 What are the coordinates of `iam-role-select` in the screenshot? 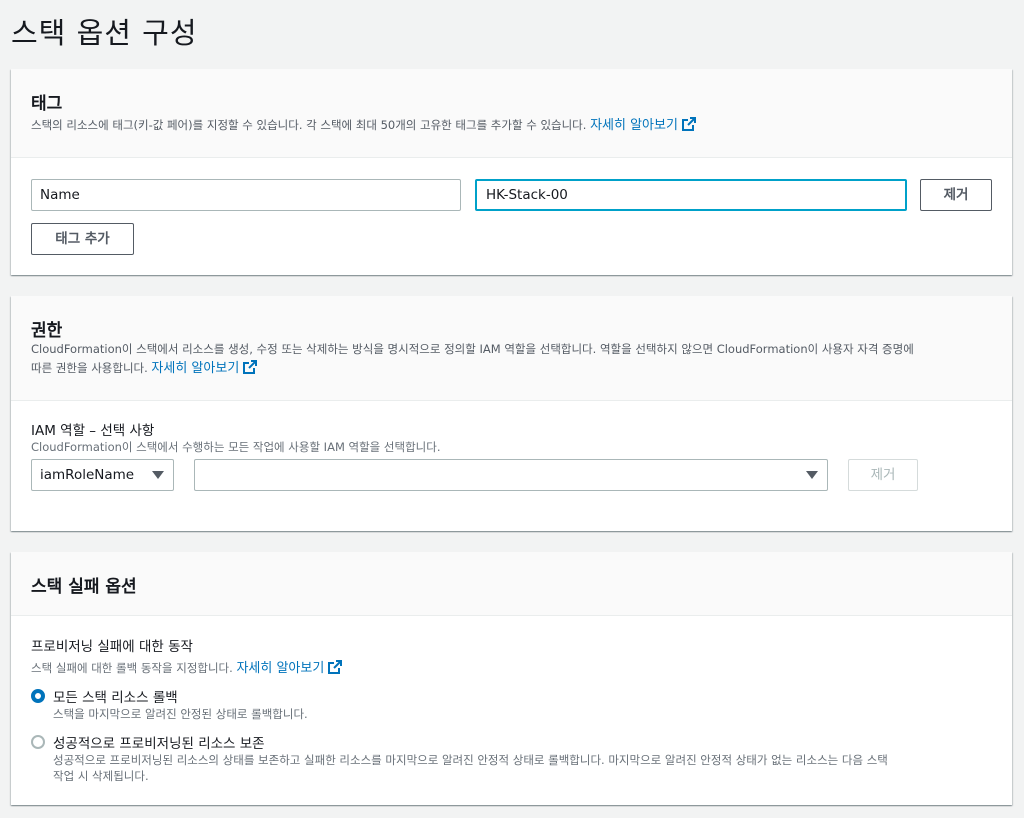 It's located at (511, 475).